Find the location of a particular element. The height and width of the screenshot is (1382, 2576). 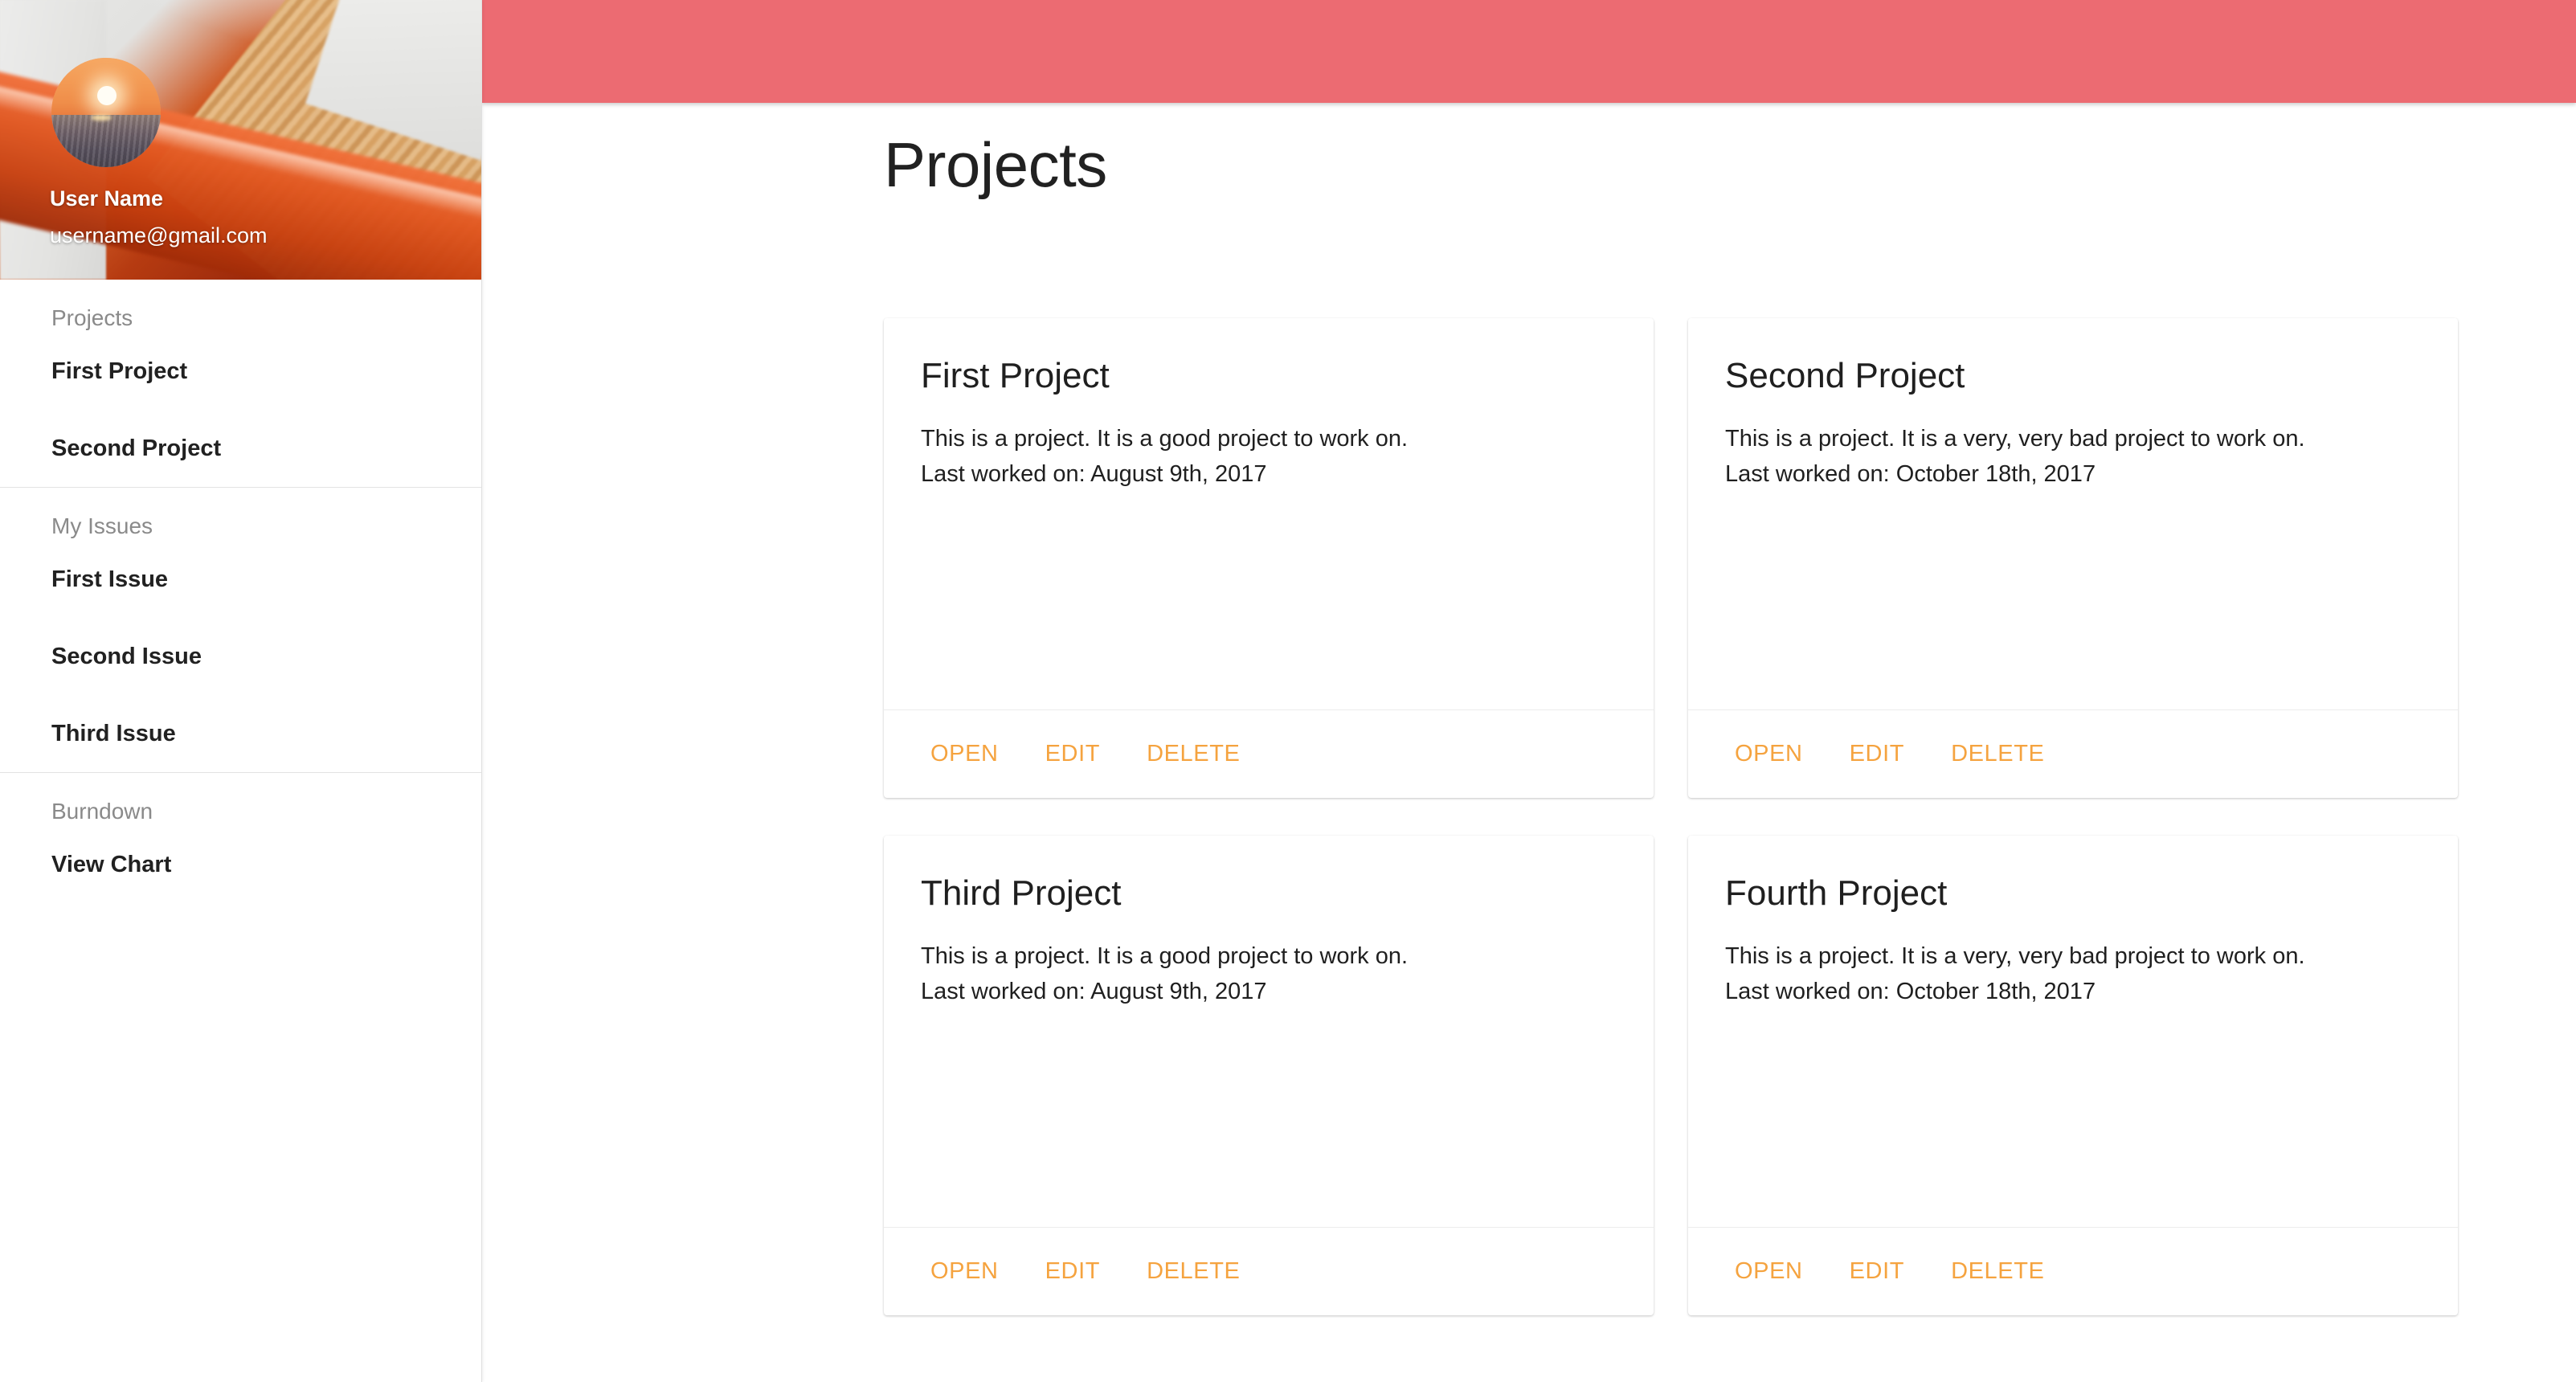

sidebar-item-second-issue: Second Issue is located at coordinates (240, 656).